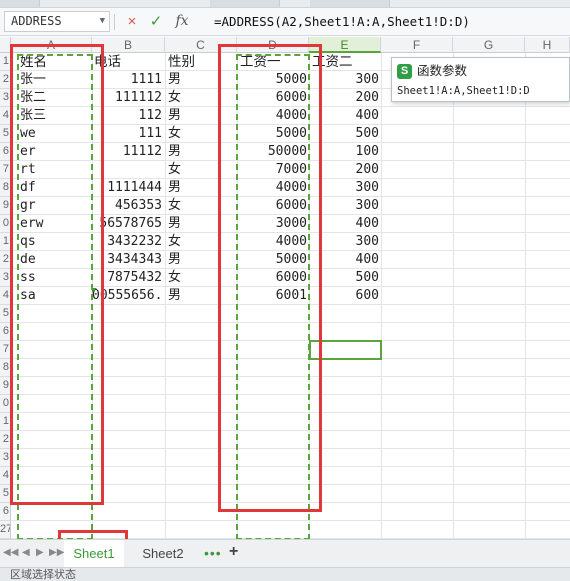 This screenshot has width=570, height=581. Describe the element at coordinates (132, 21) in the screenshot. I see `cancel-formula-icon: ×` at that location.